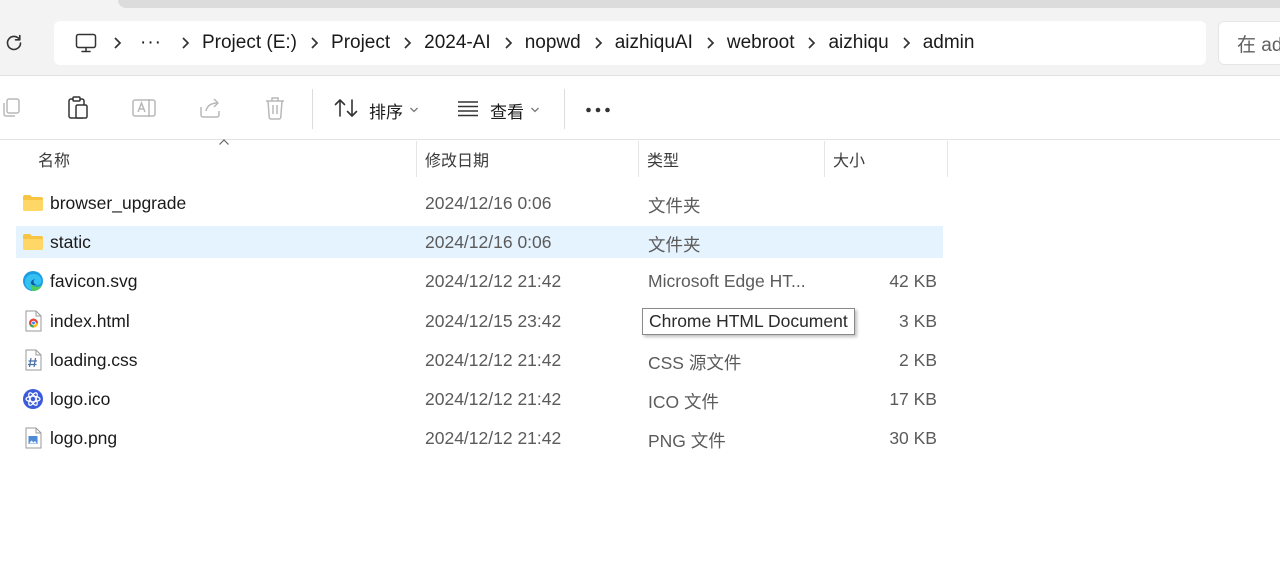 Image resolution: width=1280 pixels, height=585 pixels. Describe the element at coordinates (918, 360) in the screenshot. I see `file-size: 2 KB` at that location.